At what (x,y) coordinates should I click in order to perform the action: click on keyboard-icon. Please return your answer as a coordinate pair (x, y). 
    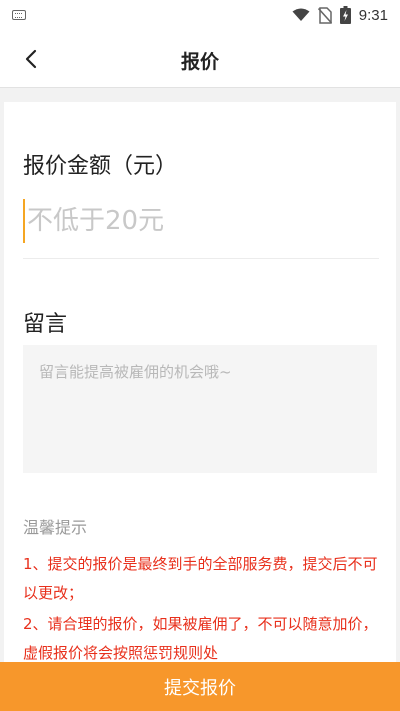
    Looking at the image, I should click on (19, 15).